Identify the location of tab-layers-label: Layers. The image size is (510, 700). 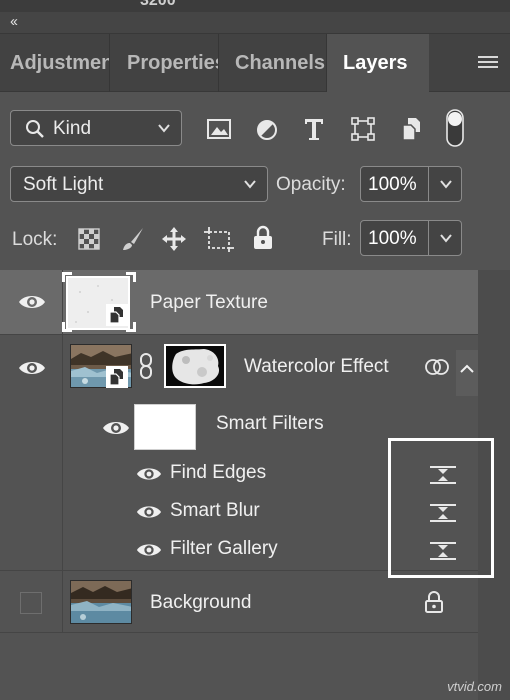
(375, 63).